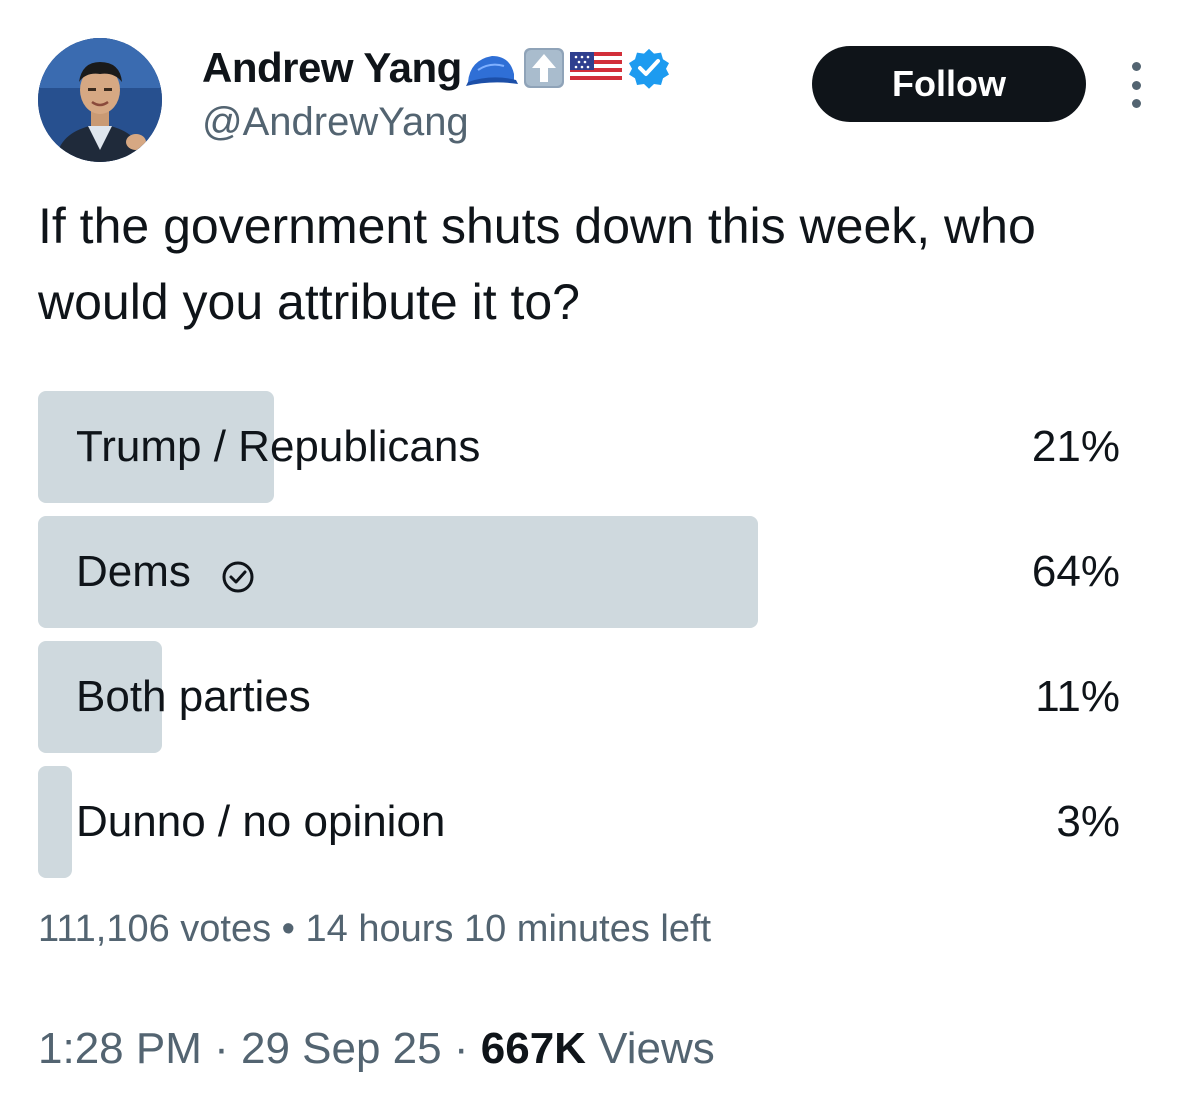 The image size is (1200, 1112). What do you see at coordinates (656, 1048) in the screenshot?
I see `views-label: Views` at bounding box center [656, 1048].